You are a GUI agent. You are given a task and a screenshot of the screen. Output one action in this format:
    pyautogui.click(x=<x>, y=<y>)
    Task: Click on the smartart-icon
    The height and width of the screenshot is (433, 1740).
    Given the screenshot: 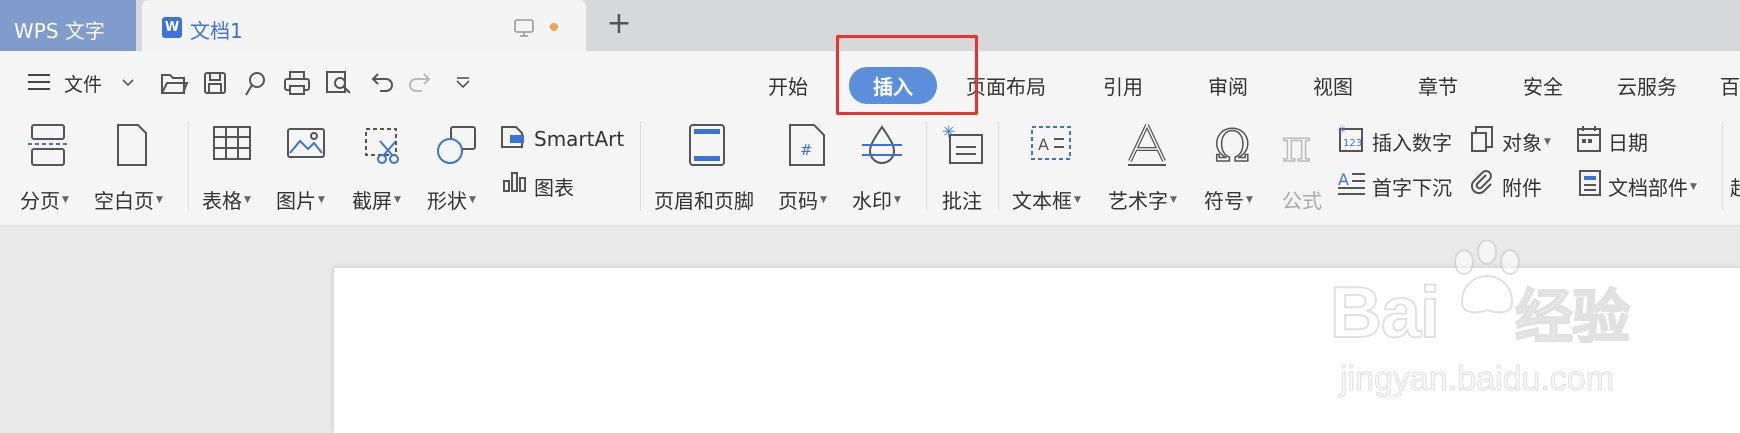 What is the action you would take?
    pyautogui.click(x=512, y=137)
    